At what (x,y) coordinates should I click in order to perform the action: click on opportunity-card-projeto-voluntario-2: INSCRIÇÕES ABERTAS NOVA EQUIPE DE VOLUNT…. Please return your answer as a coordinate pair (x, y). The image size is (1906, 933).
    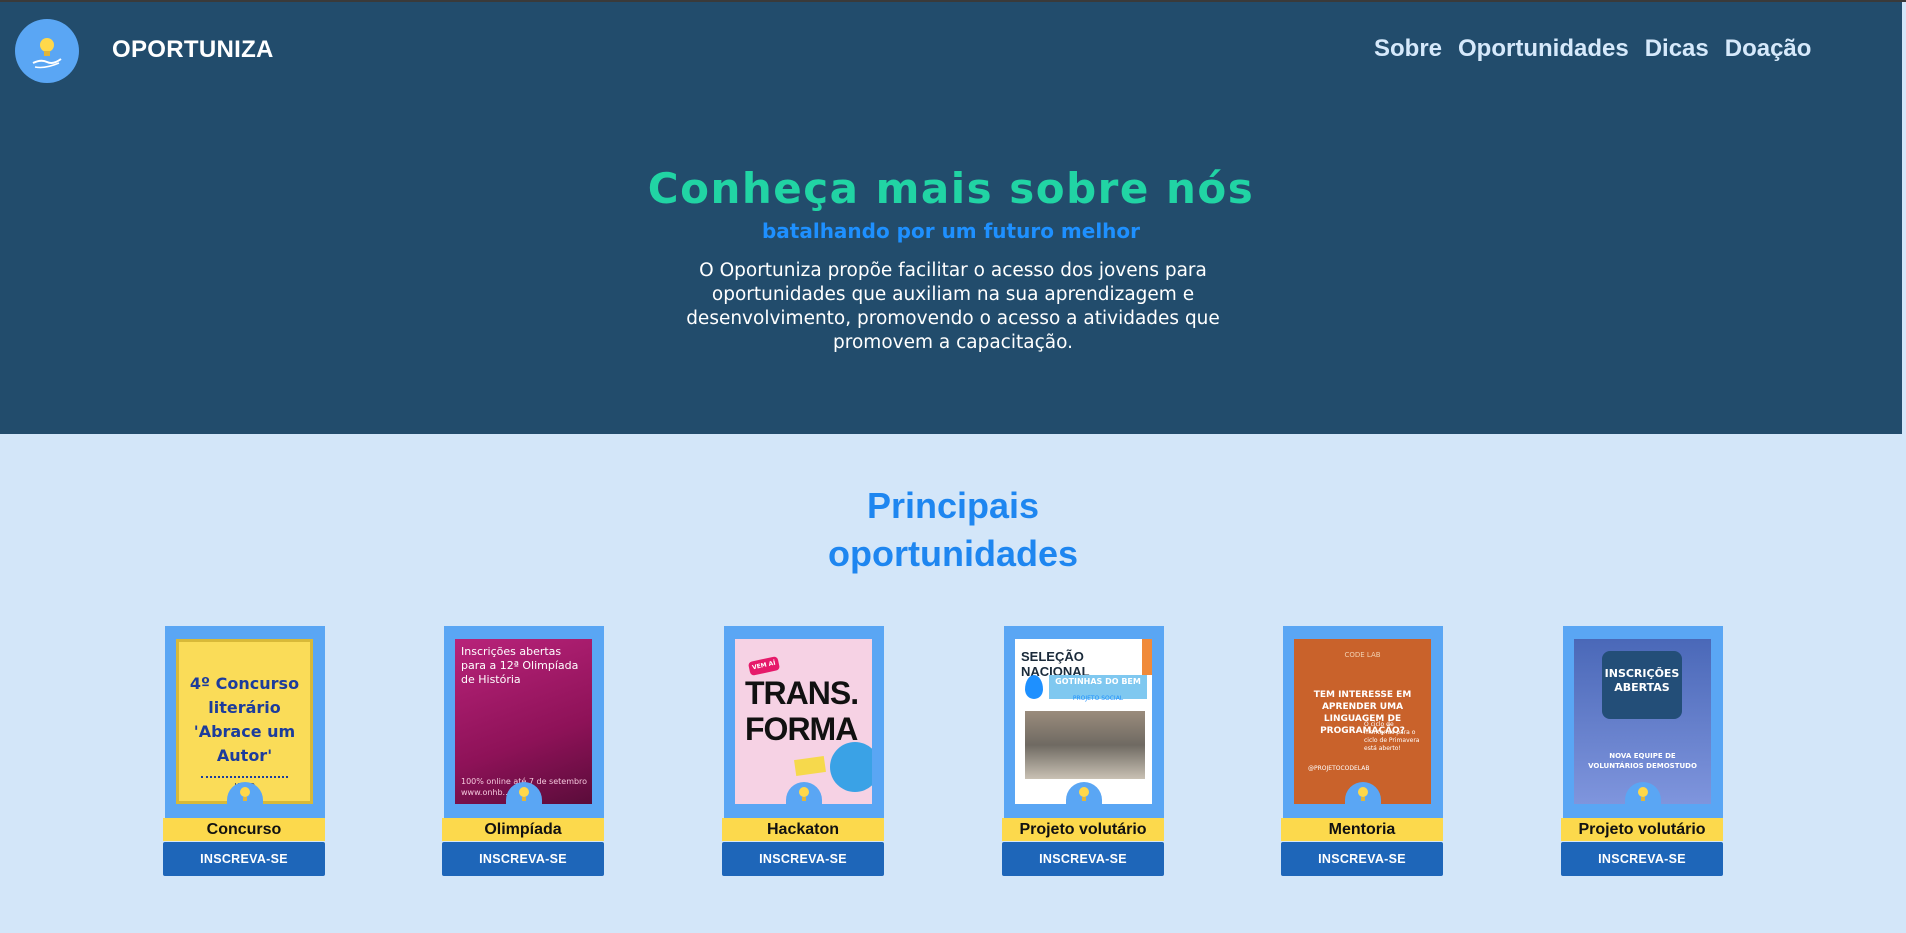
    Looking at the image, I should click on (1642, 751).